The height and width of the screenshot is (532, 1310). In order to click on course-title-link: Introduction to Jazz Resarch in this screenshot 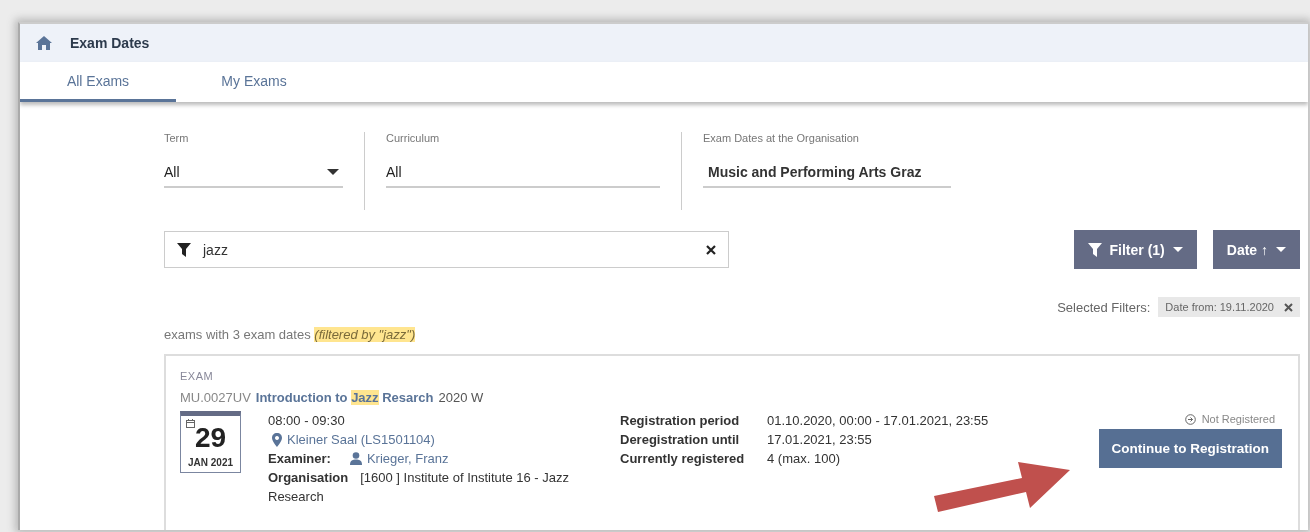, I will do `click(344, 397)`.